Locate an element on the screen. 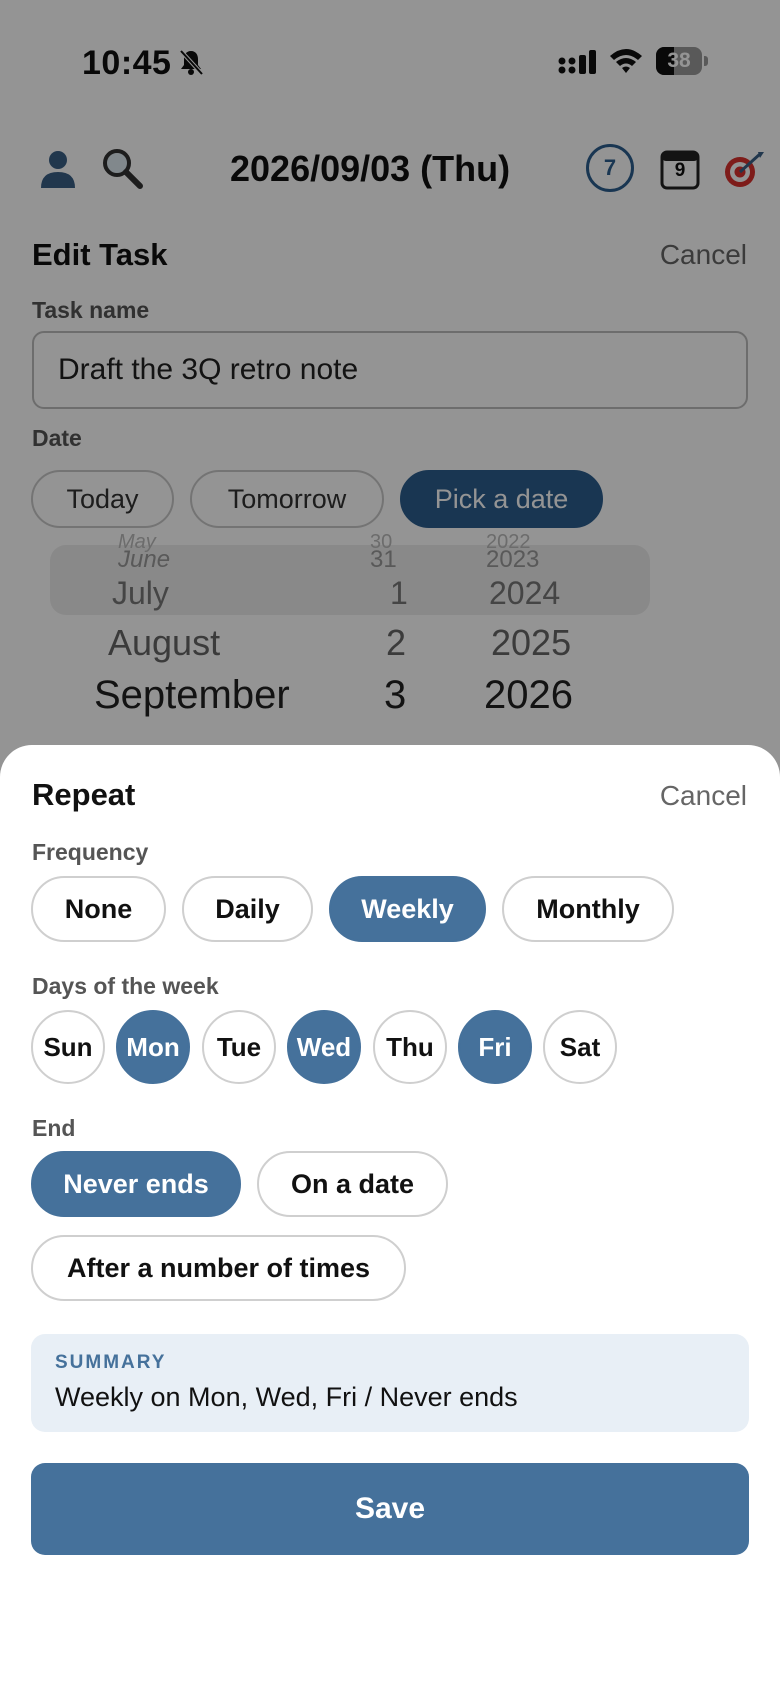 The width and height of the screenshot is (780, 1695). day-wed-button: Wed is located at coordinates (324, 1047).